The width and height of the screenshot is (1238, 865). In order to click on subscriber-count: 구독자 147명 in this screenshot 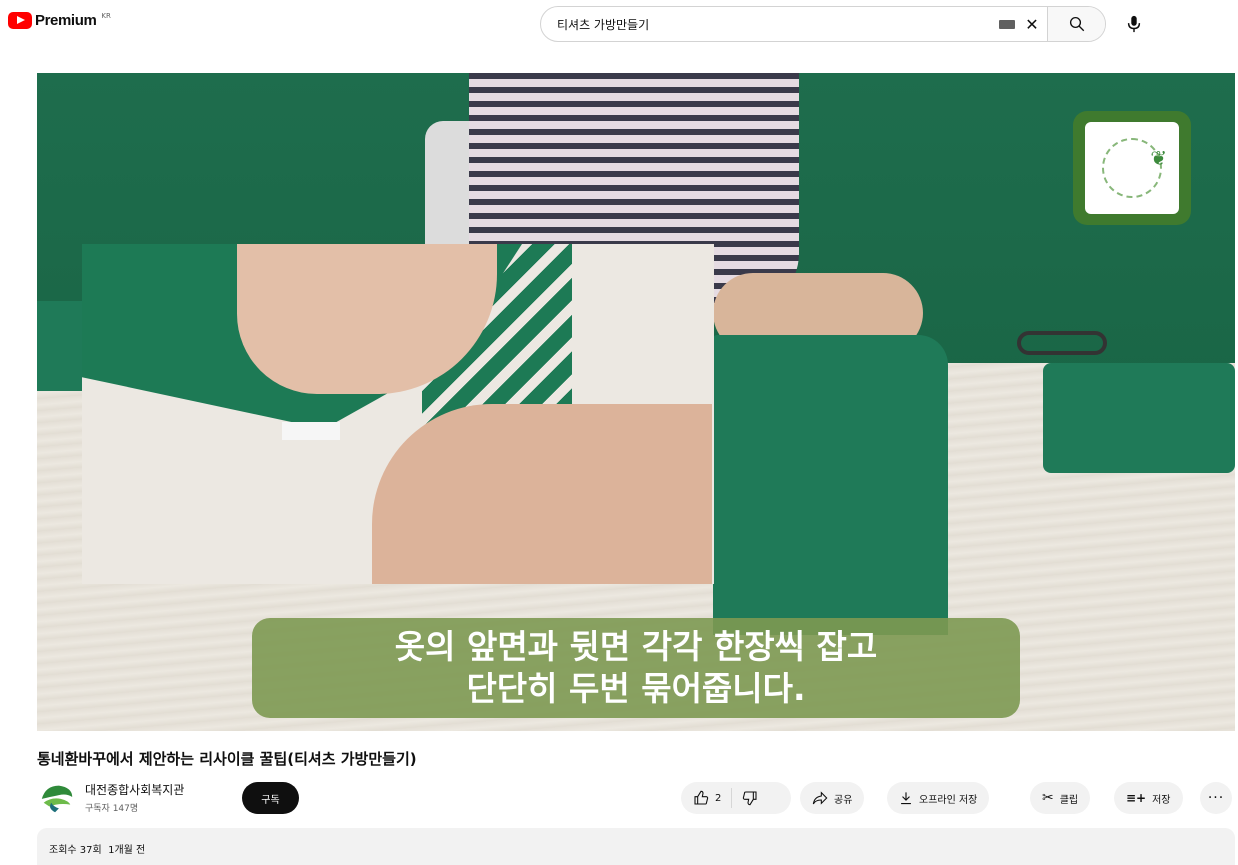, I will do `click(112, 808)`.